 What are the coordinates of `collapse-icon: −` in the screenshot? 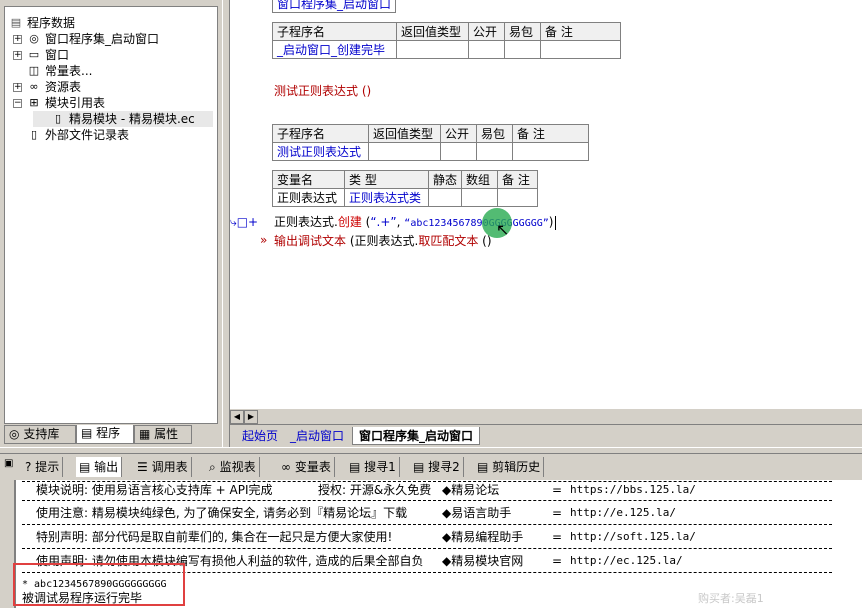 It's located at (17, 103).